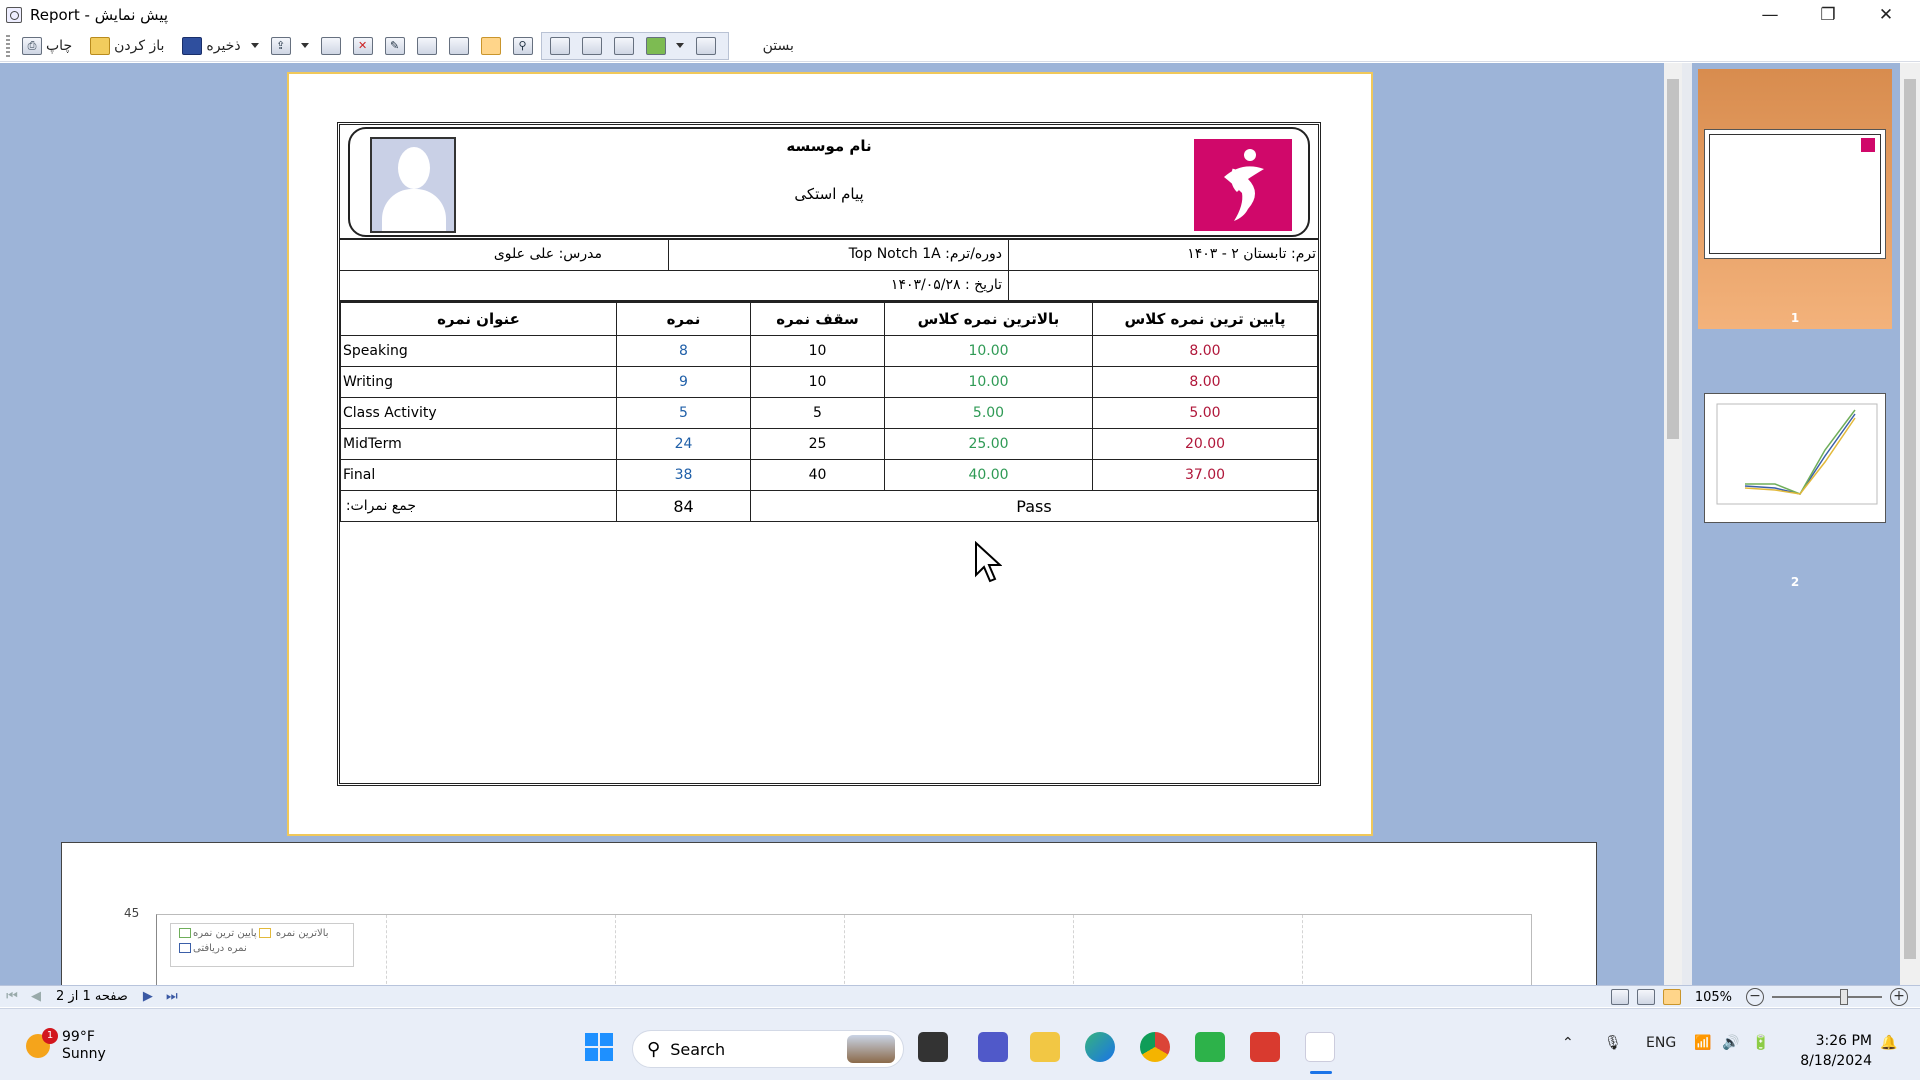  I want to click on delete-page-button: ✕, so click(363, 46).